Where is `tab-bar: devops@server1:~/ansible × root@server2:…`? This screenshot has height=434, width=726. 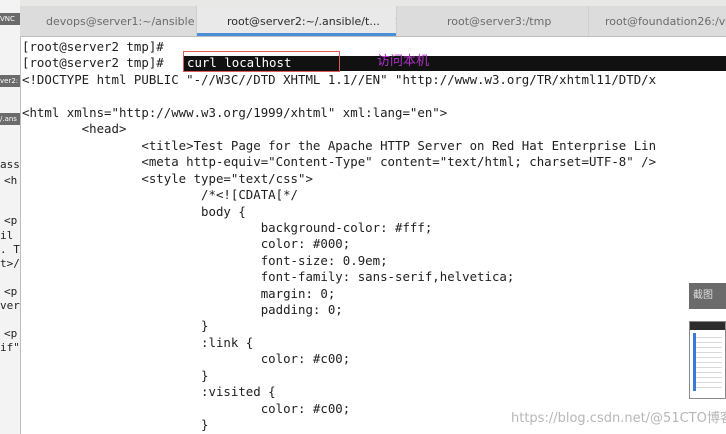 tab-bar: devops@server1:~/ansible × root@server2:… is located at coordinates (373, 21).